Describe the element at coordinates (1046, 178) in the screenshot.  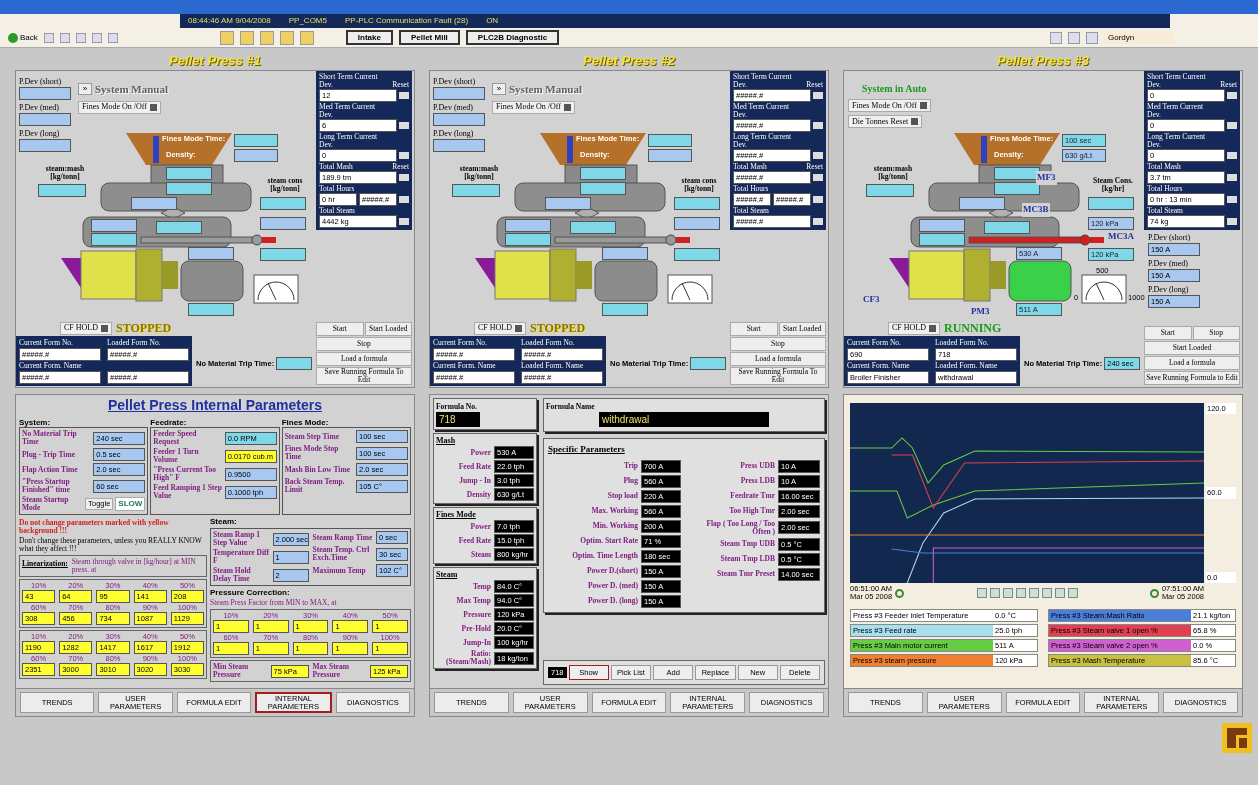
I see `equipment-tag: MF3` at that location.